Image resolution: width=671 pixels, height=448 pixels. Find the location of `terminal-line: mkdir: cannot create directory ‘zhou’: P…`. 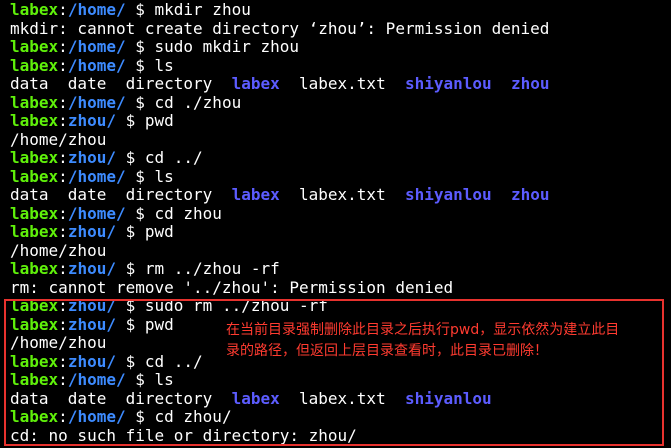

terminal-line: mkdir: cannot create directory ‘zhou’: P… is located at coordinates (340, 28).